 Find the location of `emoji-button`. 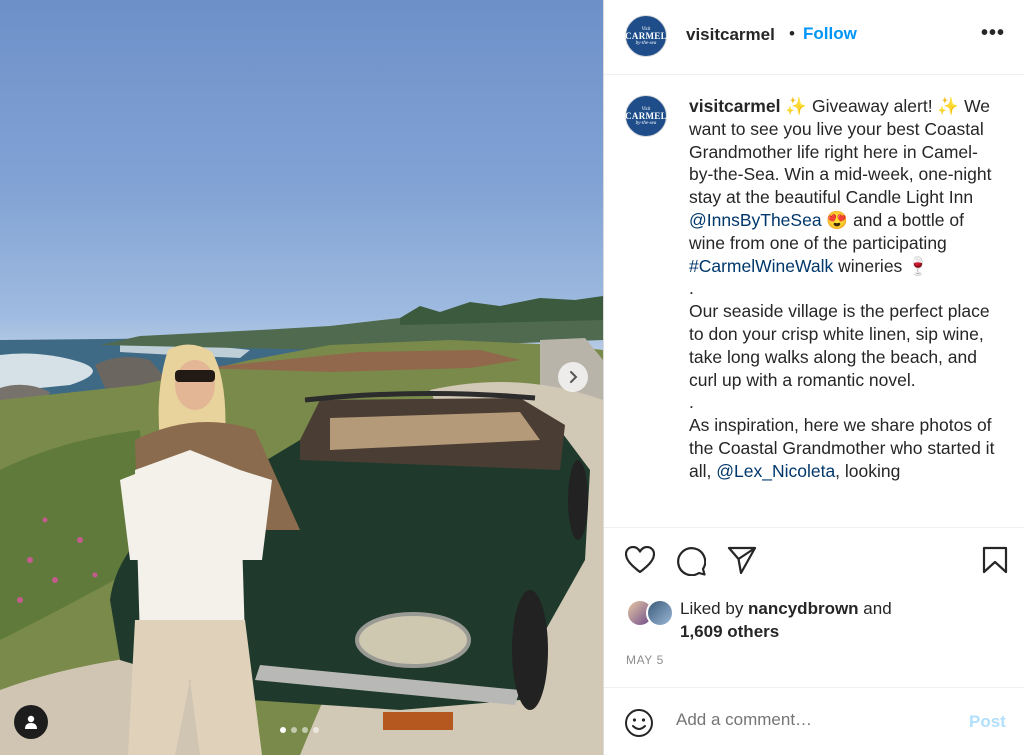

emoji-button is located at coordinates (639, 725).